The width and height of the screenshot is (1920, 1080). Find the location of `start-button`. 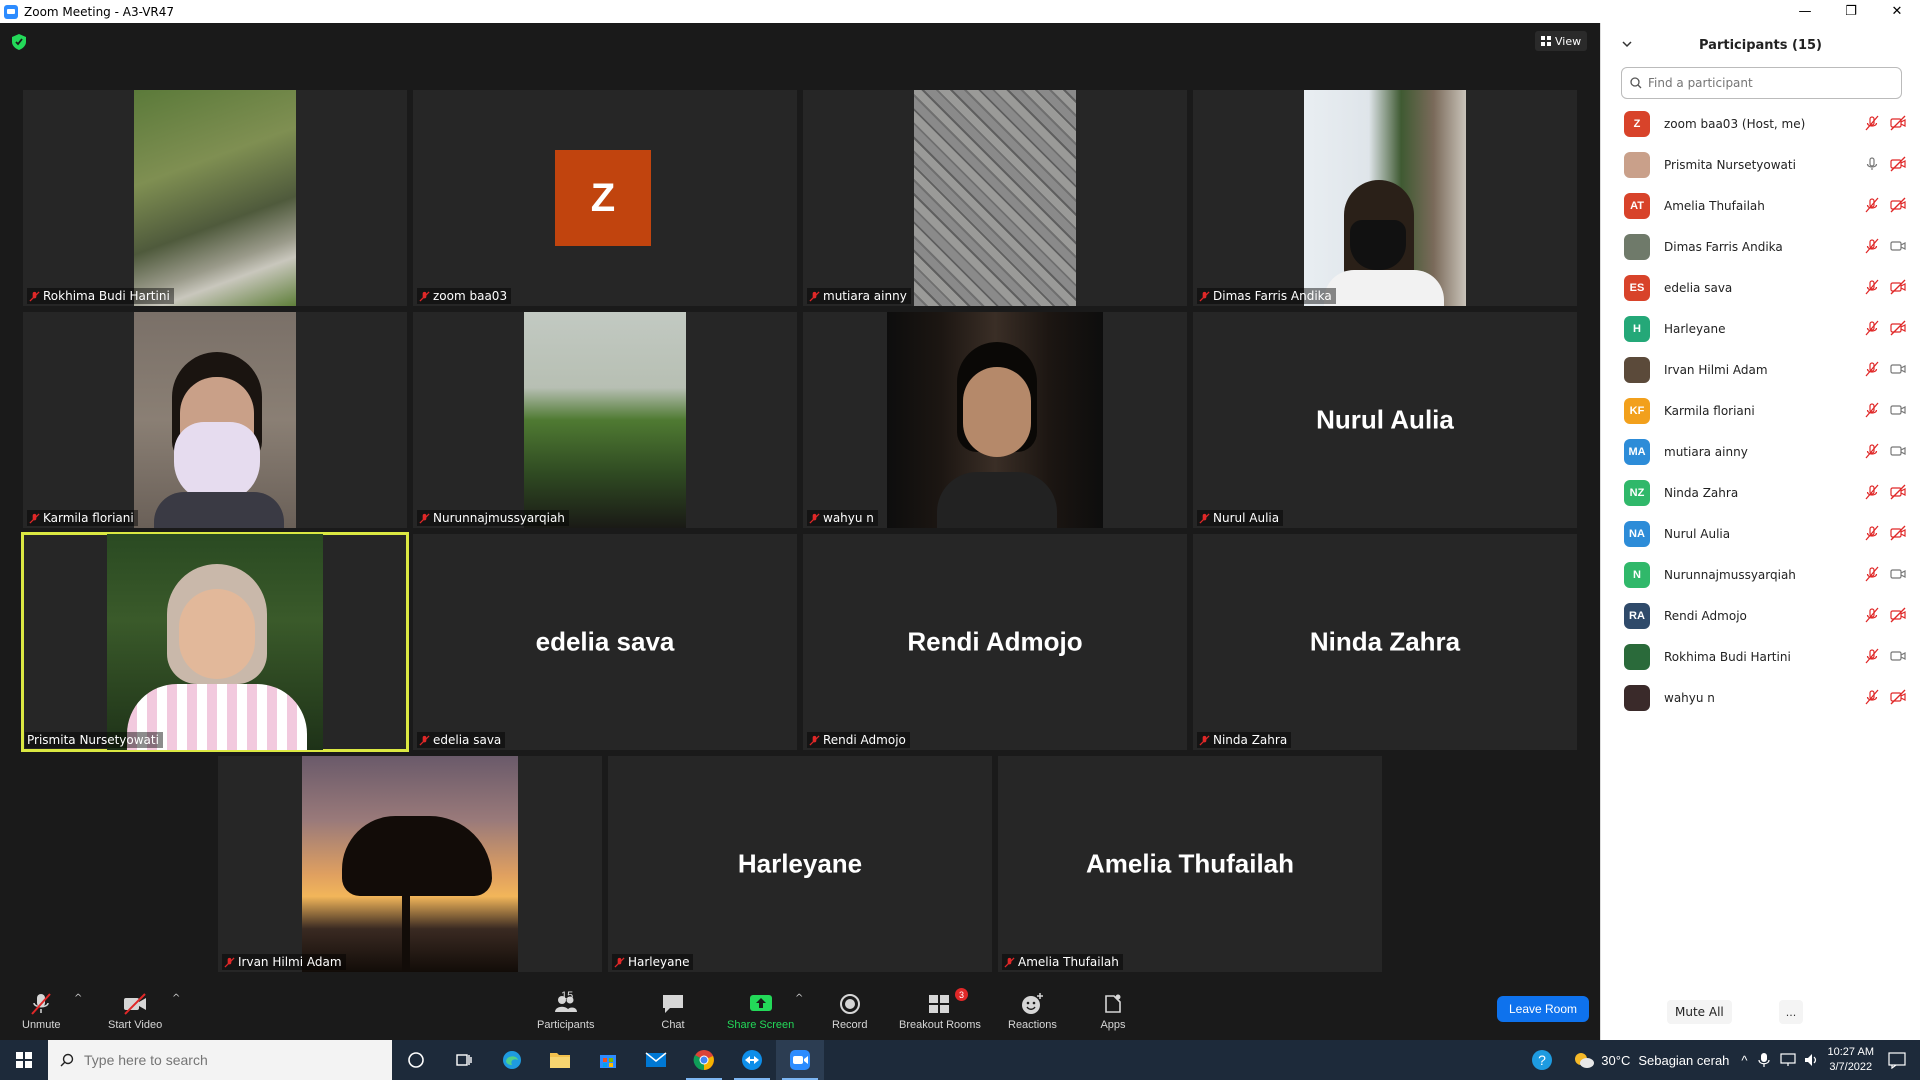

start-button is located at coordinates (24, 1060).